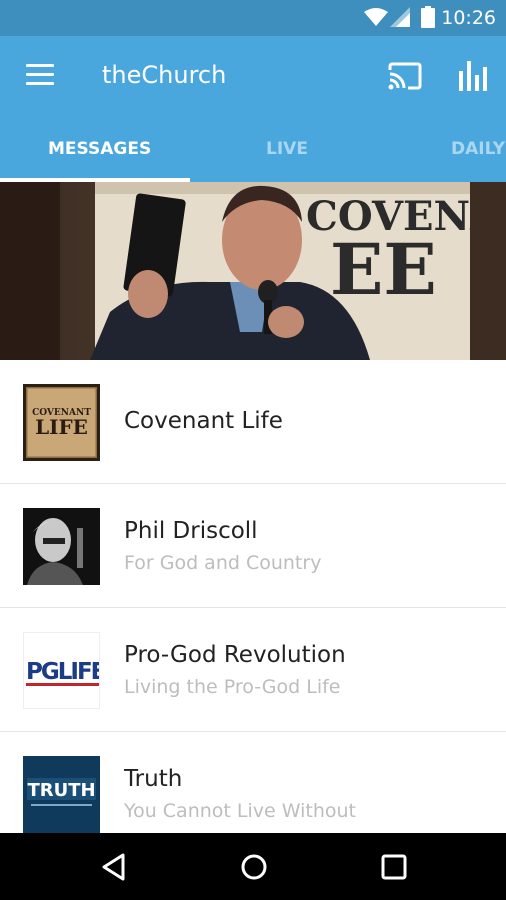 The image size is (506, 900). What do you see at coordinates (400, 17) in the screenshot?
I see `cell-signal-icon` at bounding box center [400, 17].